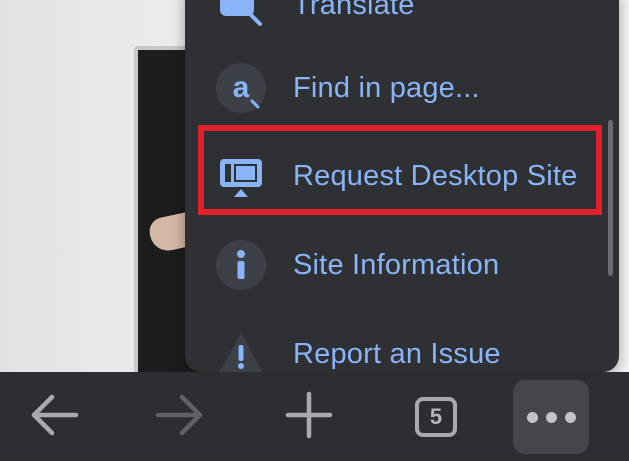  I want to click on tab-count: 5, so click(436, 417).